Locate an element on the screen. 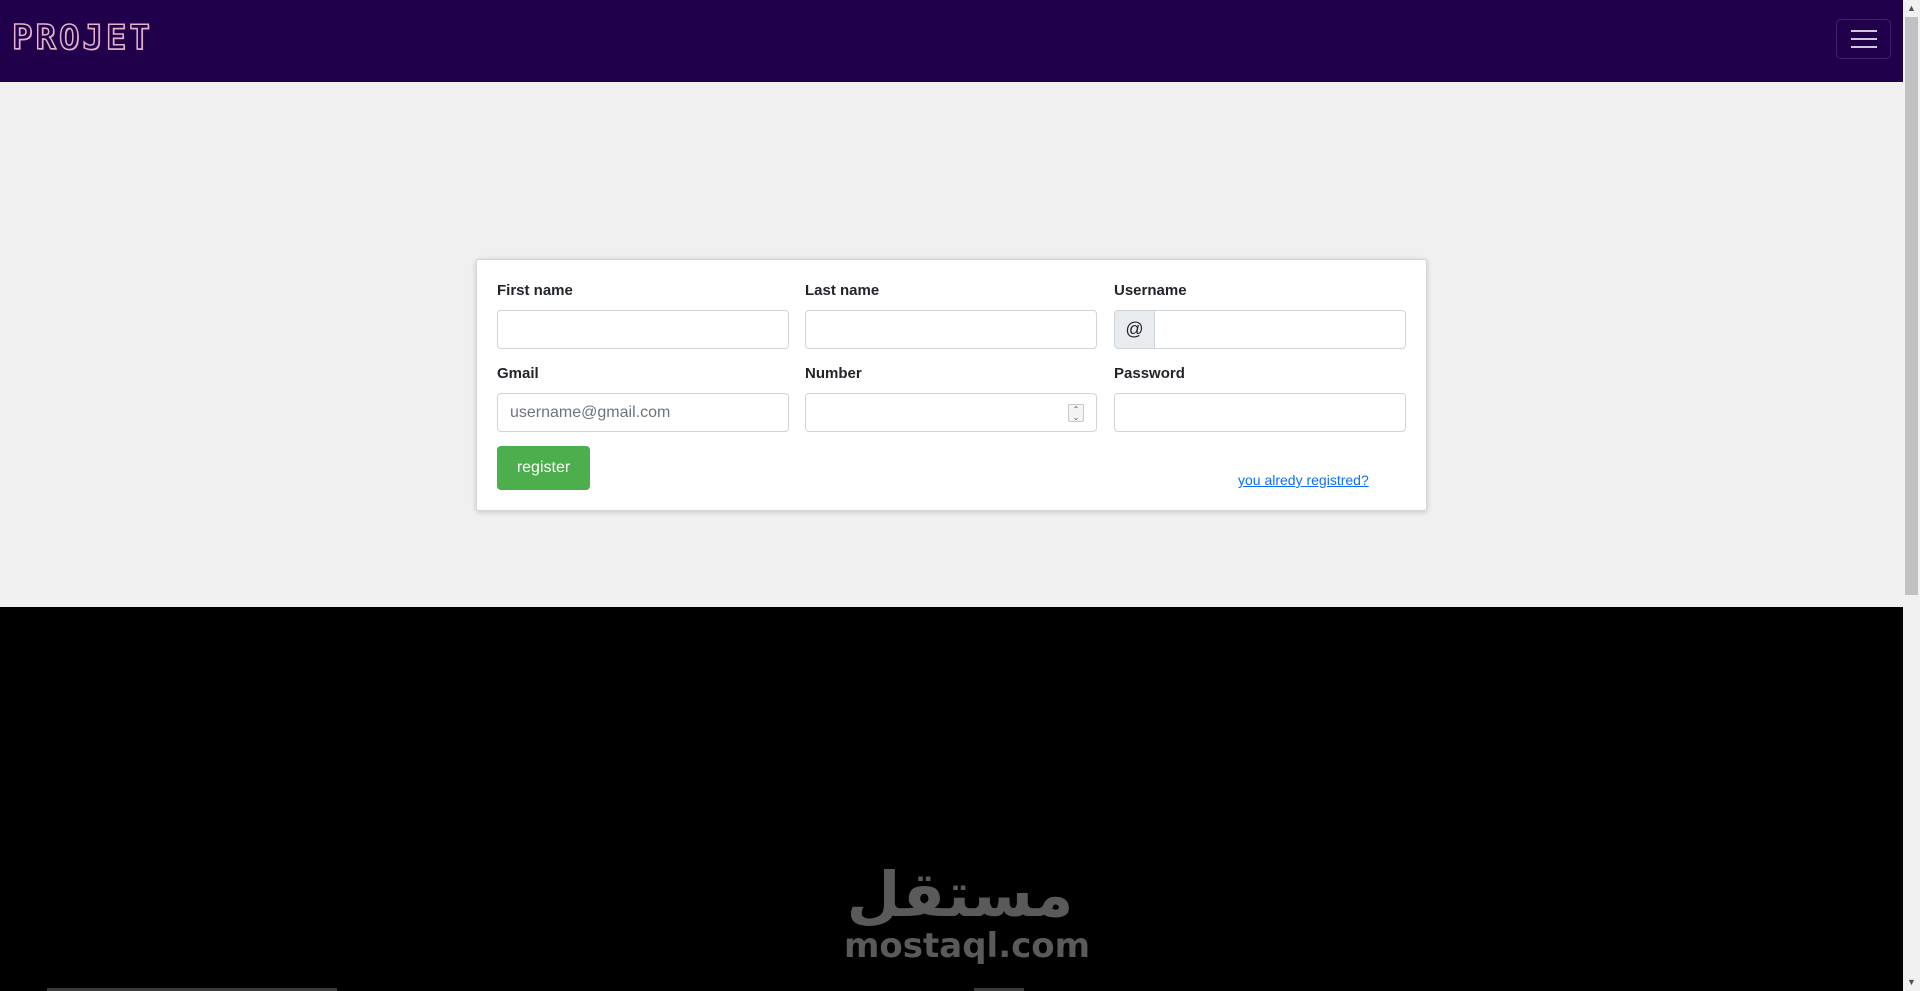 The height and width of the screenshot is (991, 1920). brand-logo: PROJET is located at coordinates (82, 38).